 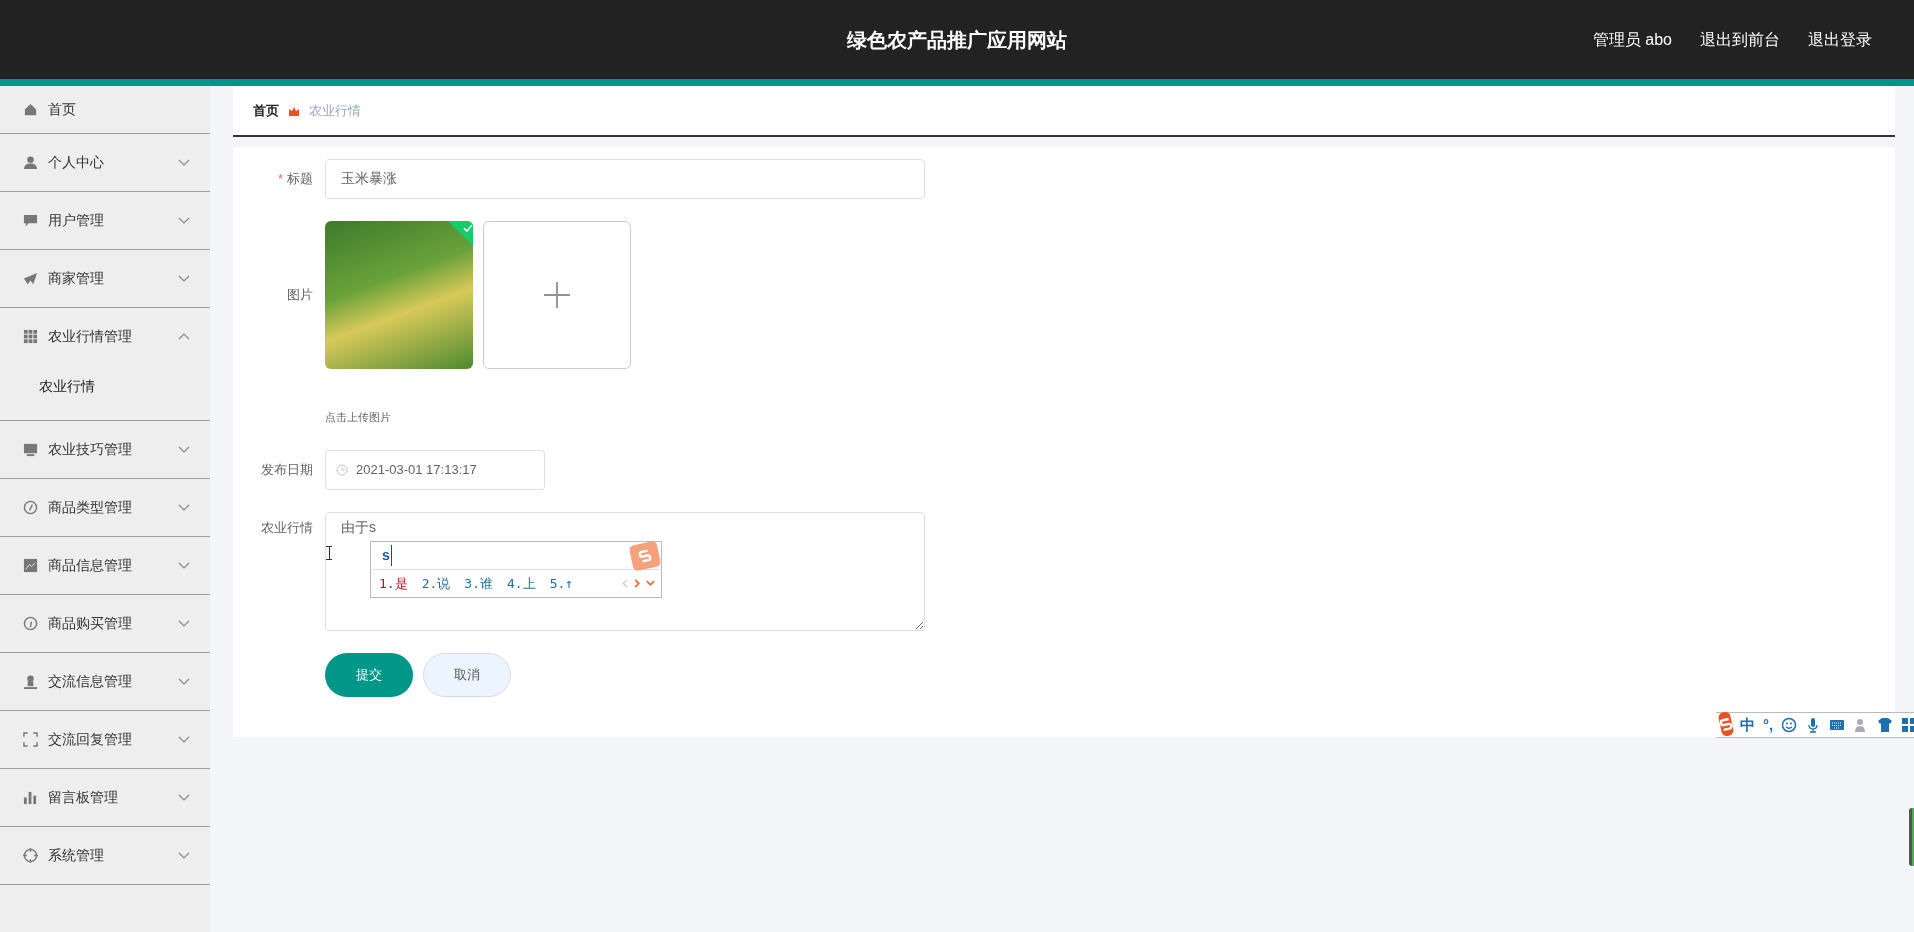 I want to click on crown-icon, so click(x=294, y=110).